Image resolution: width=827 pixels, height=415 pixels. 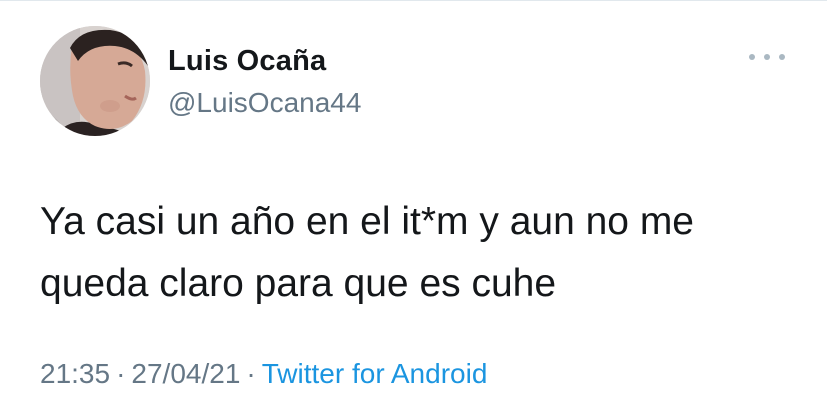 I want to click on tweet-text-line-2: queda claro para que es cuhe, so click(x=298, y=283).